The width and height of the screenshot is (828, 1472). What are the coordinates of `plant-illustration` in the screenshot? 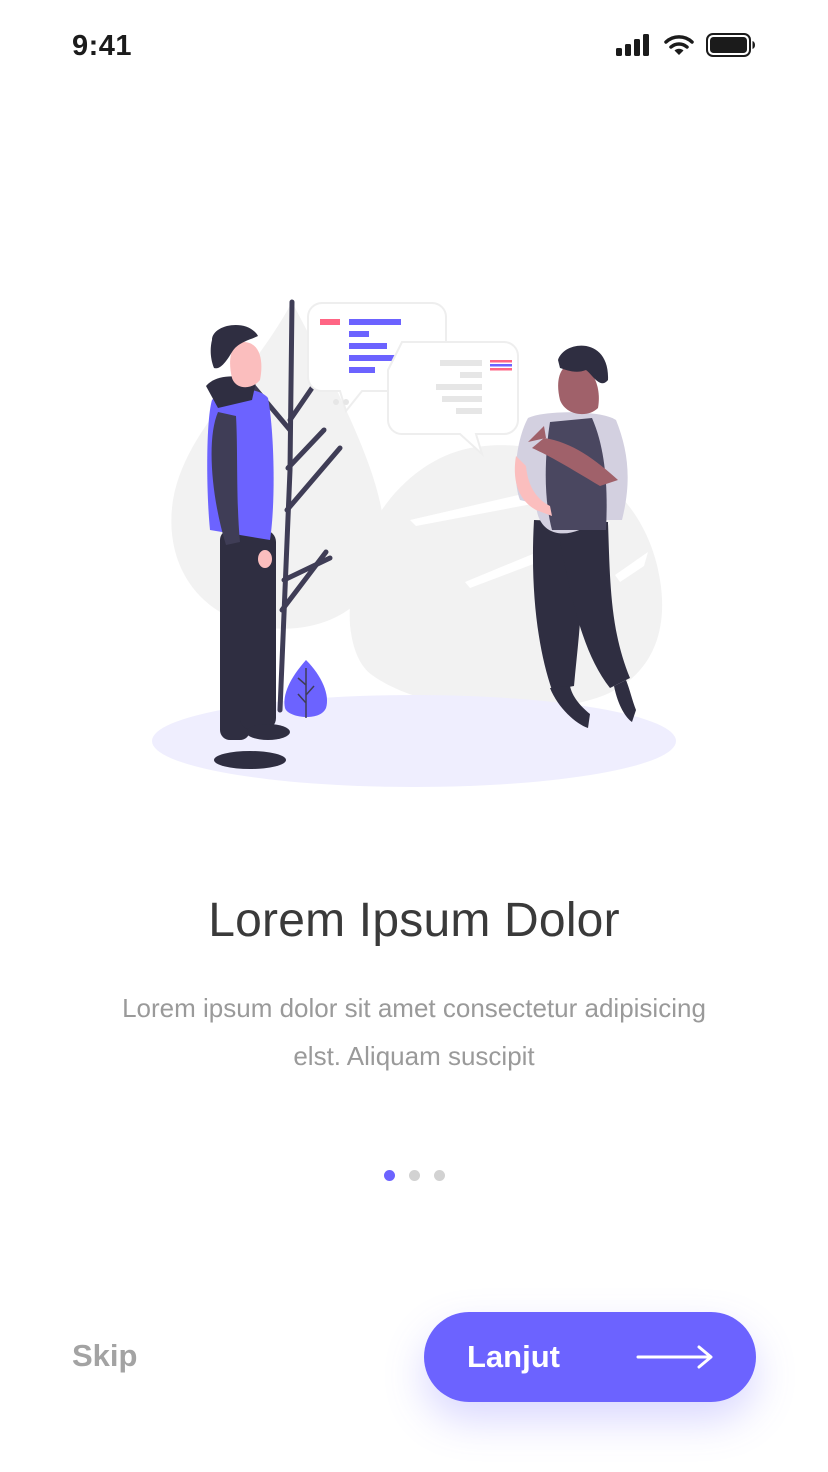 It's located at (306, 689).